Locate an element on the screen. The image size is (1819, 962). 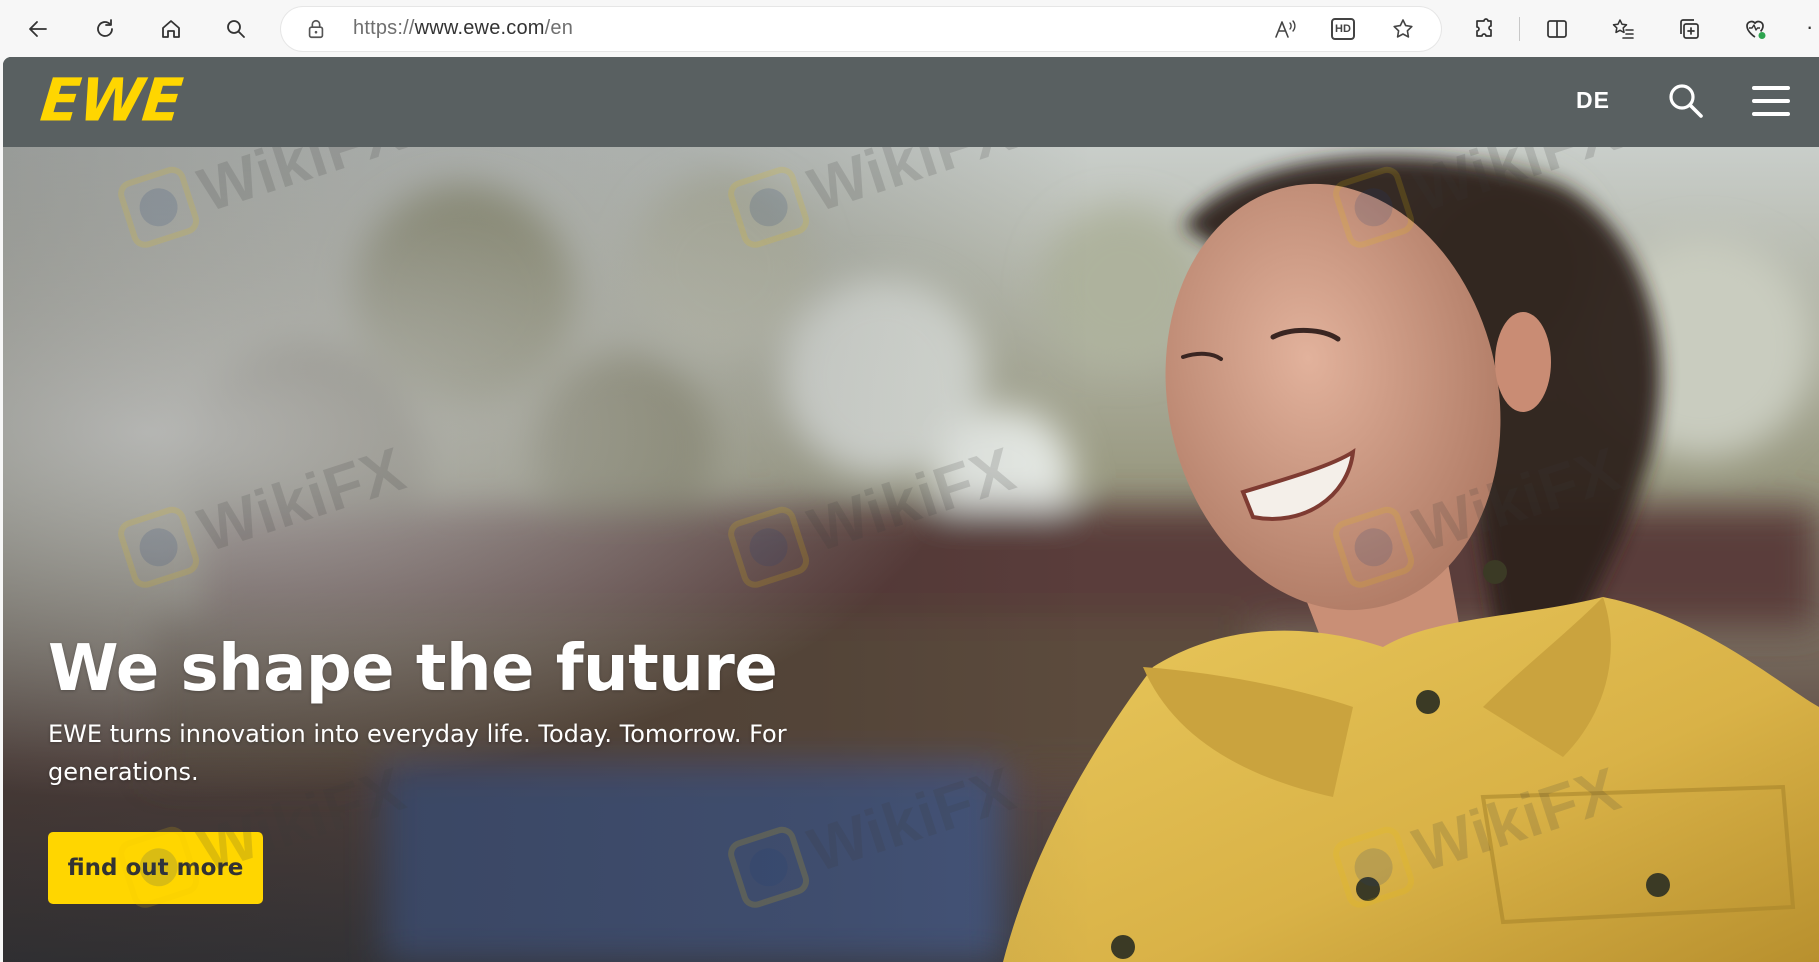
favorites-list-icon is located at coordinates (1623, 29).